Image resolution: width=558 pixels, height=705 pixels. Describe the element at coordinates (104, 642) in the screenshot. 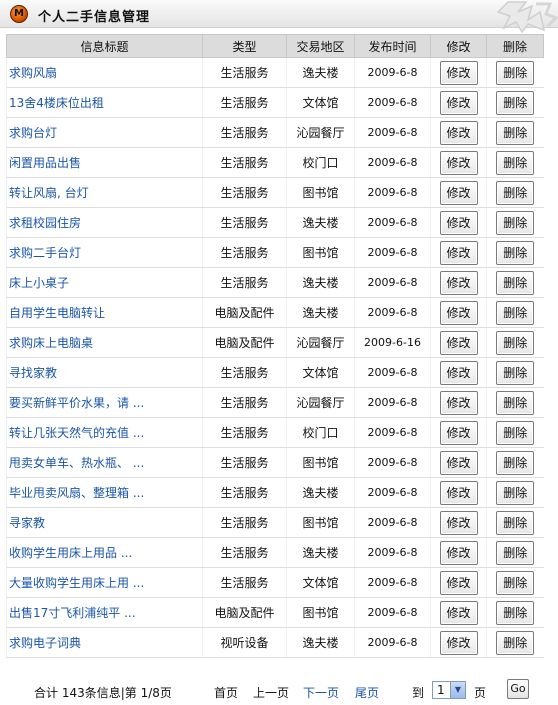

I see `info-title-link: 求购电子词典` at that location.